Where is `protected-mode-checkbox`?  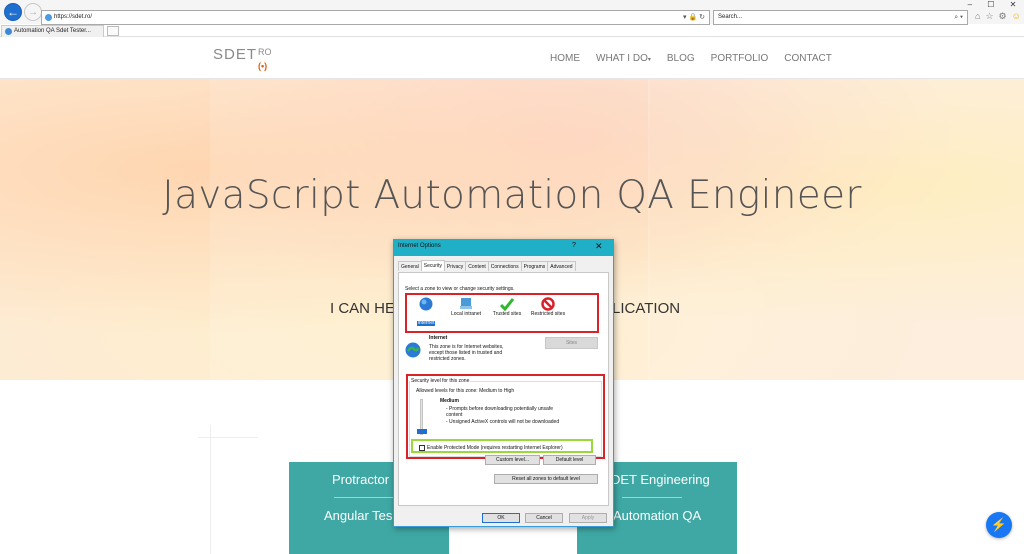
protected-mode-checkbox is located at coordinates (422, 448).